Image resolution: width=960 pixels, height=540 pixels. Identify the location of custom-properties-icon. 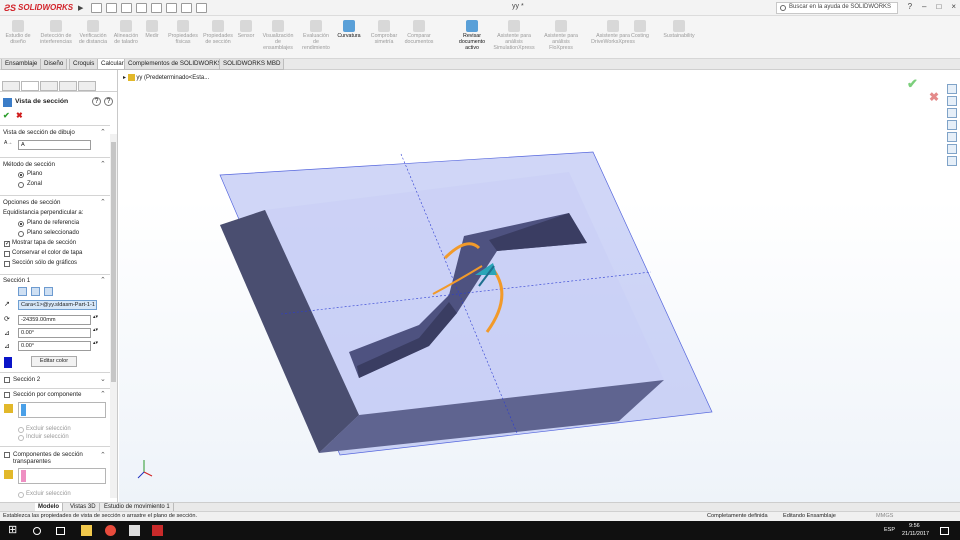
(952, 149).